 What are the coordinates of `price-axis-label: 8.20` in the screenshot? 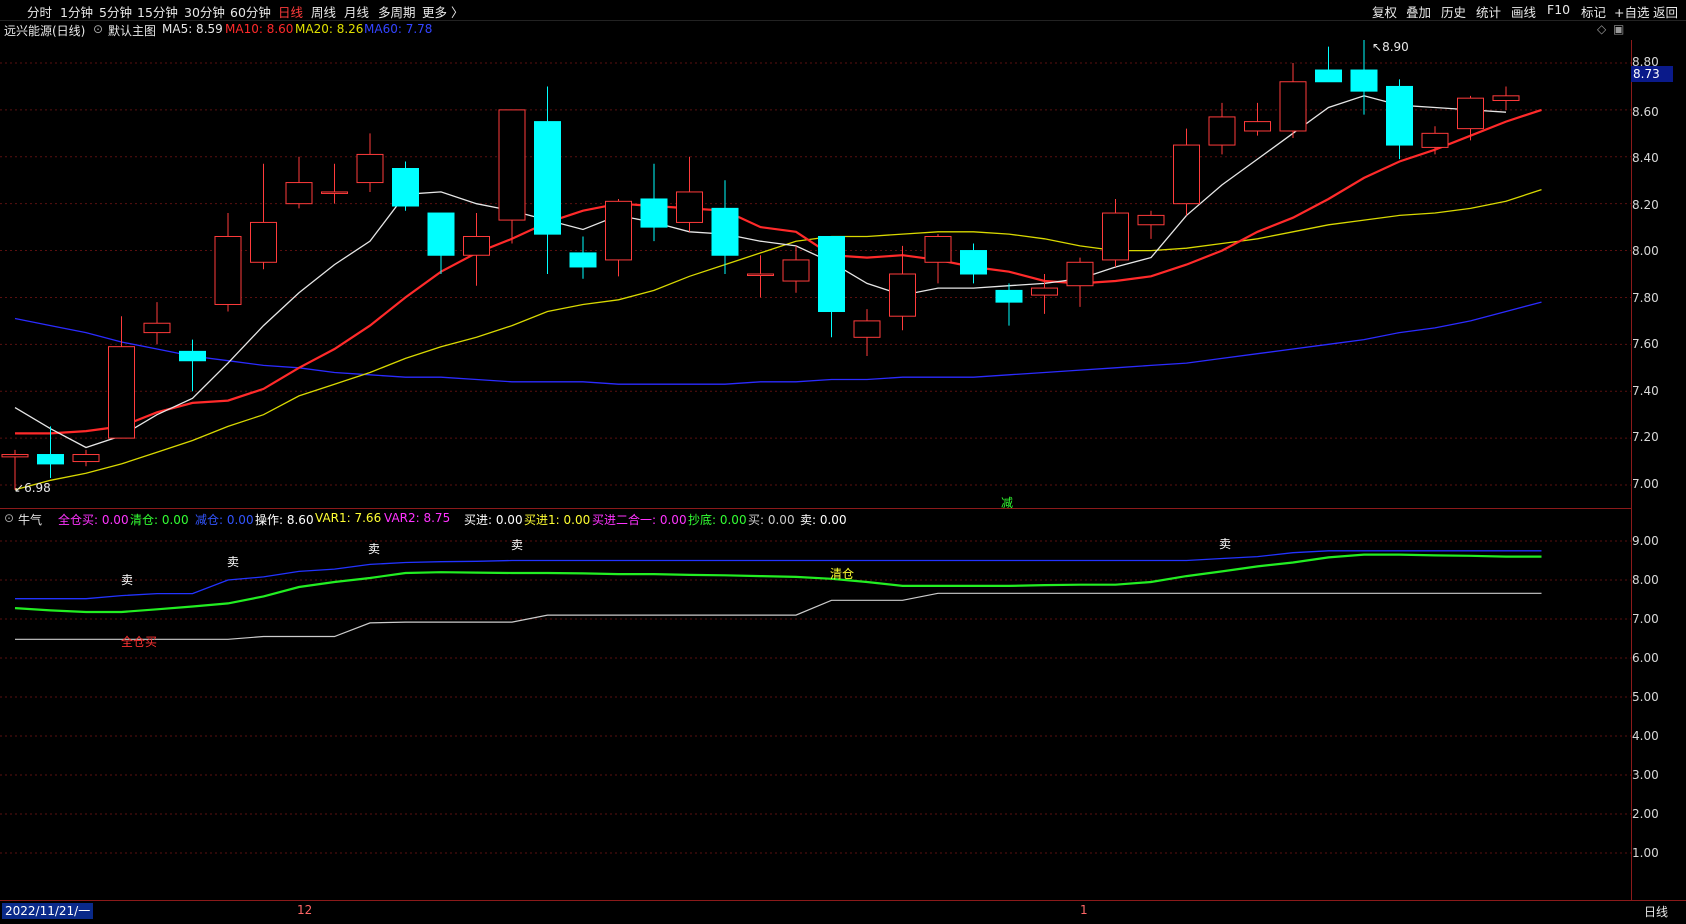 It's located at (1645, 205).